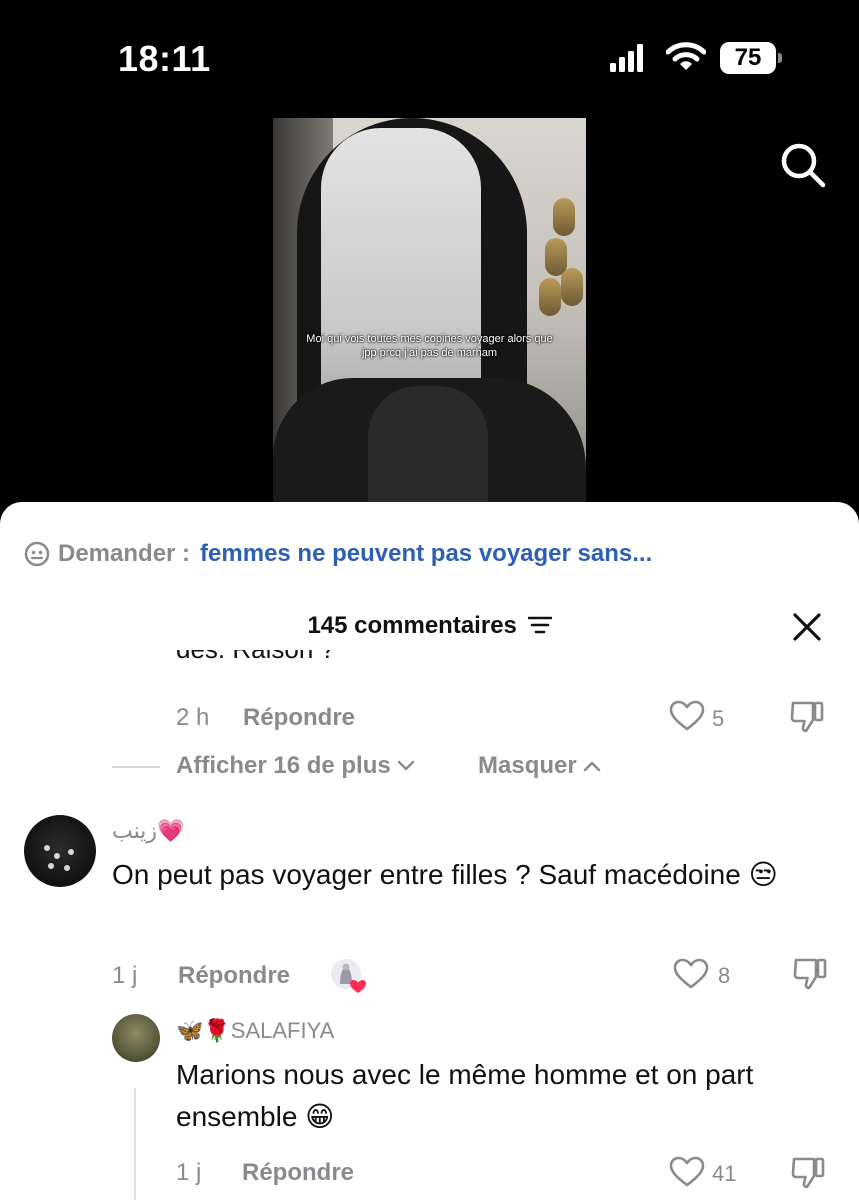 This screenshot has height=1200, width=859. What do you see at coordinates (164, 58) in the screenshot?
I see `status-time: 18:11` at bounding box center [164, 58].